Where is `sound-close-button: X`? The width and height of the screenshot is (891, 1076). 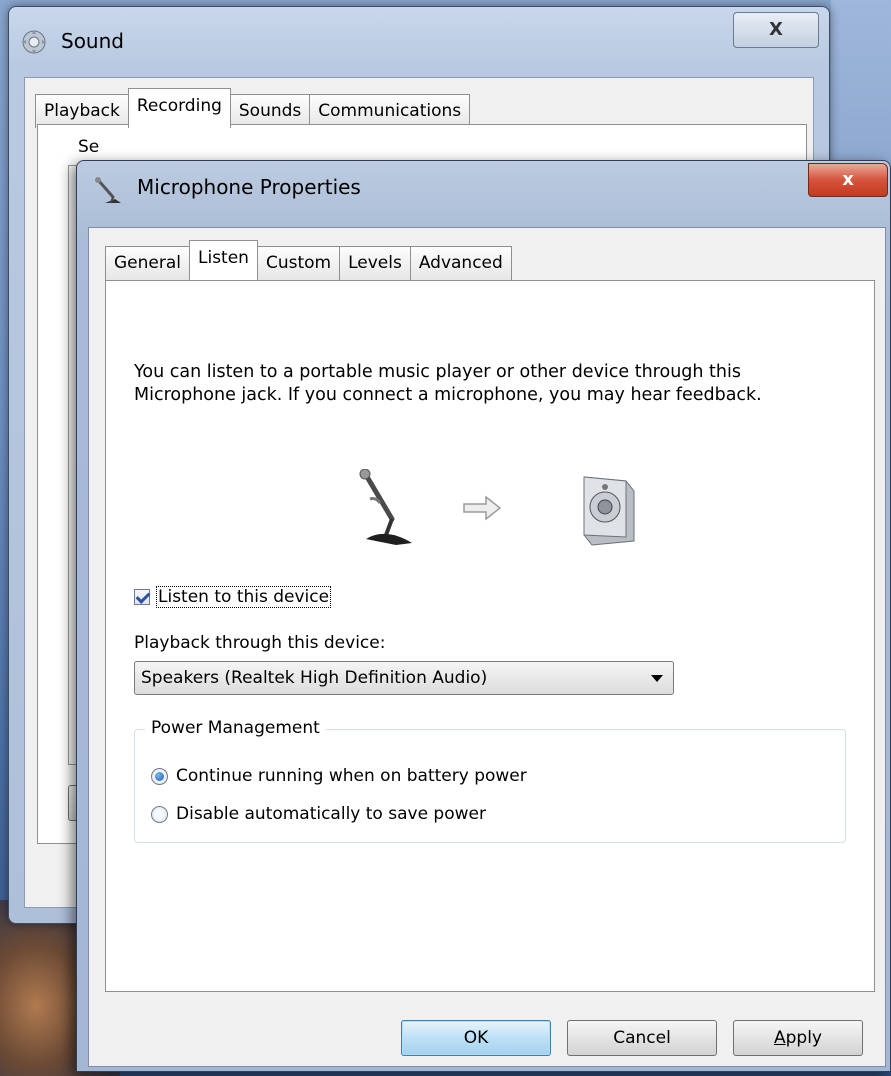 sound-close-button: X is located at coordinates (776, 30).